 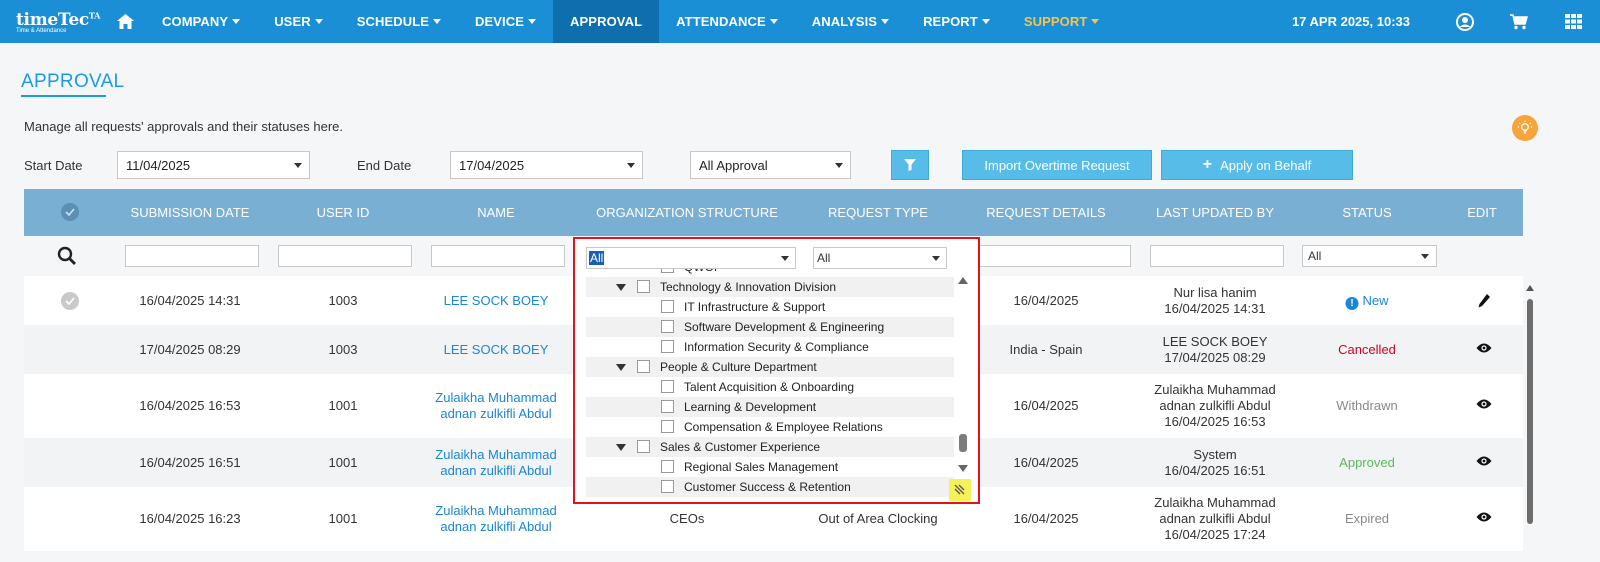 I want to click on col-submission-date: SUBMISSION DATE, so click(x=190, y=212).